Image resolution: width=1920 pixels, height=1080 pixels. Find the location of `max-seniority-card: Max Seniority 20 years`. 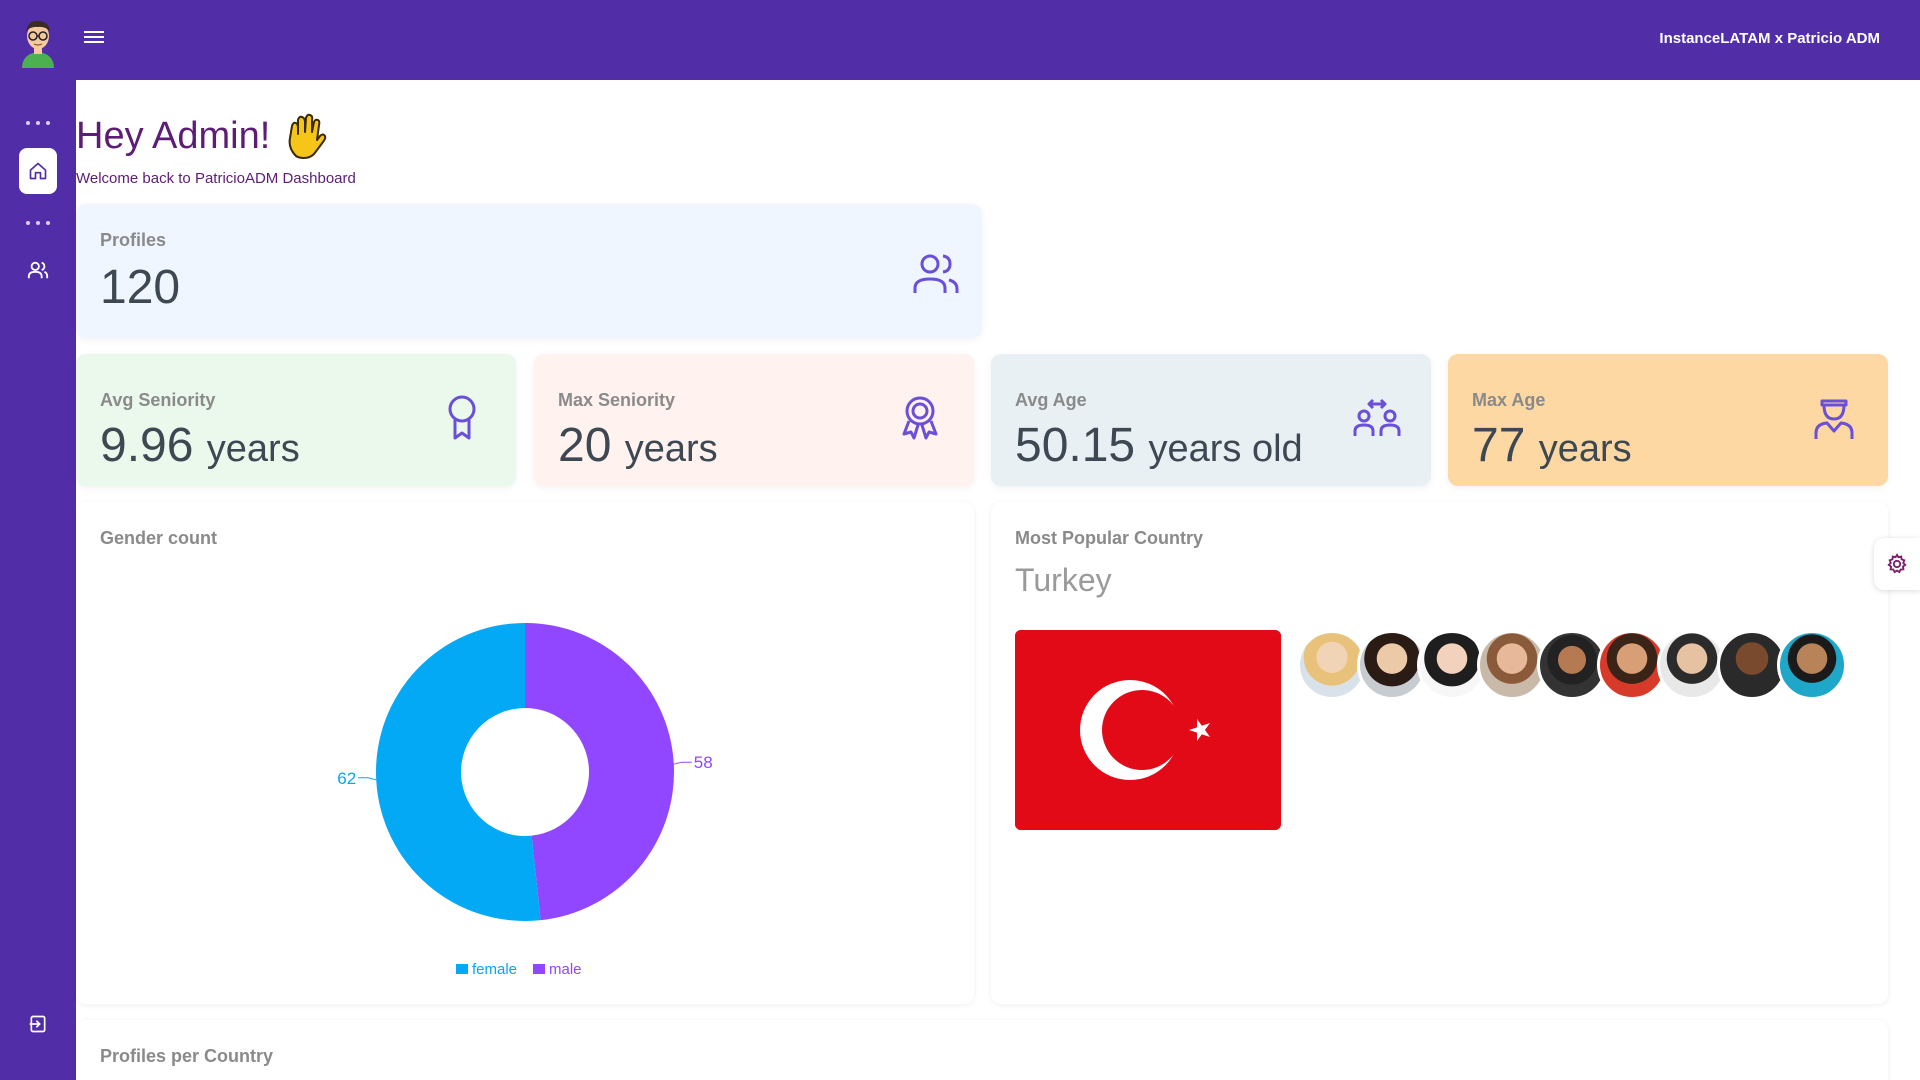

max-seniority-card: Max Seniority 20 years is located at coordinates (754, 420).